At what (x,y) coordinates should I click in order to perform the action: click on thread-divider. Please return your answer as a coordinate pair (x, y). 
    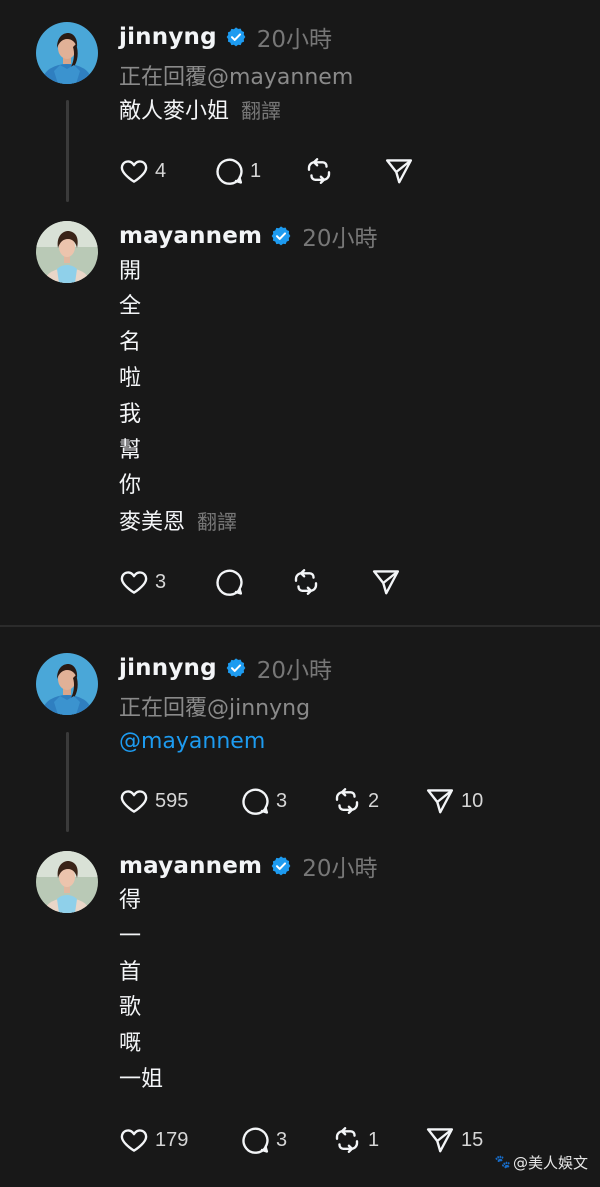
    Looking at the image, I should click on (300, 626).